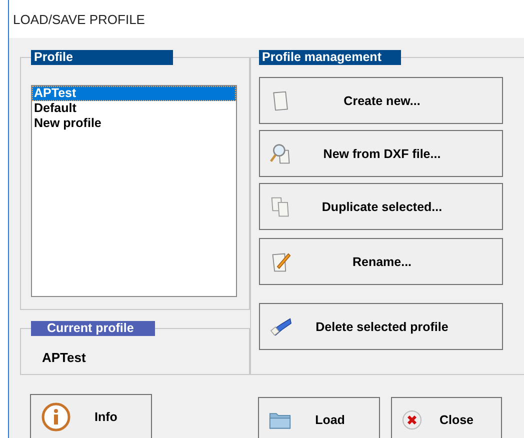  I want to click on group-title: Profile, so click(102, 57).